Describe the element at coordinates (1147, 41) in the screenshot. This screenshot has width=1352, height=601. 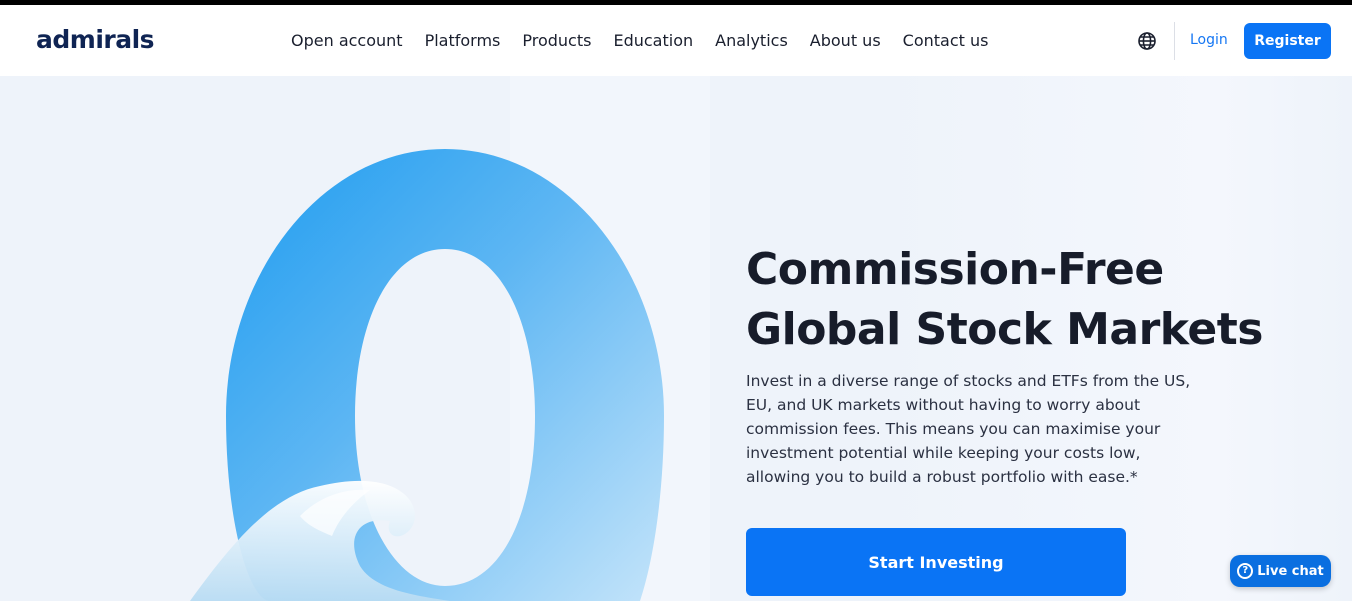
I see `globe-icon` at that location.